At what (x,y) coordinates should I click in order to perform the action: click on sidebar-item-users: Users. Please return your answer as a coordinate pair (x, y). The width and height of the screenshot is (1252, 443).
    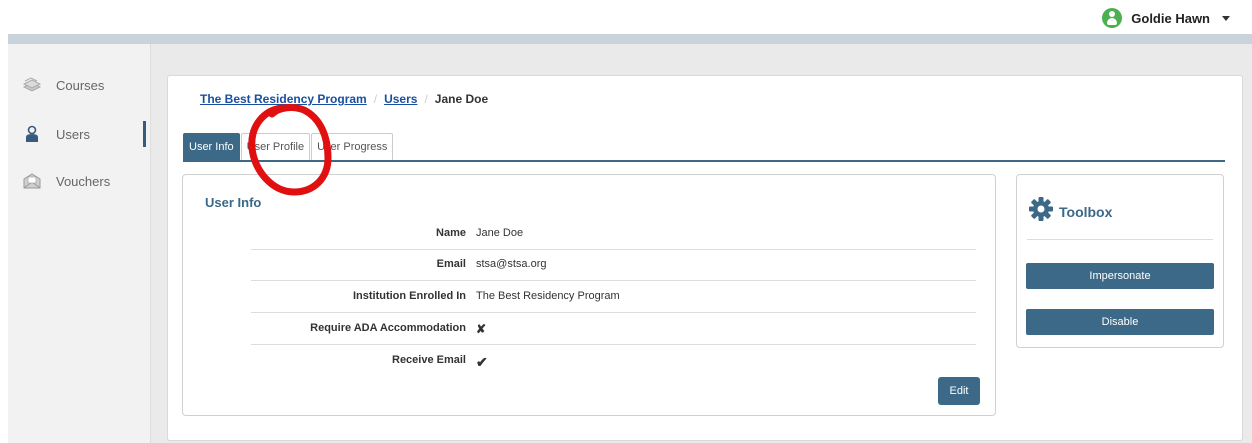
    Looking at the image, I should click on (79, 134).